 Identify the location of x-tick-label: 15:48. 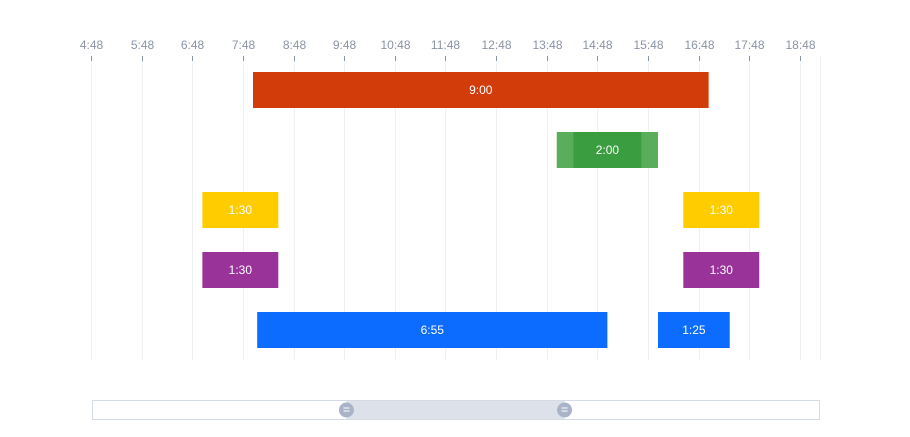
(648, 45).